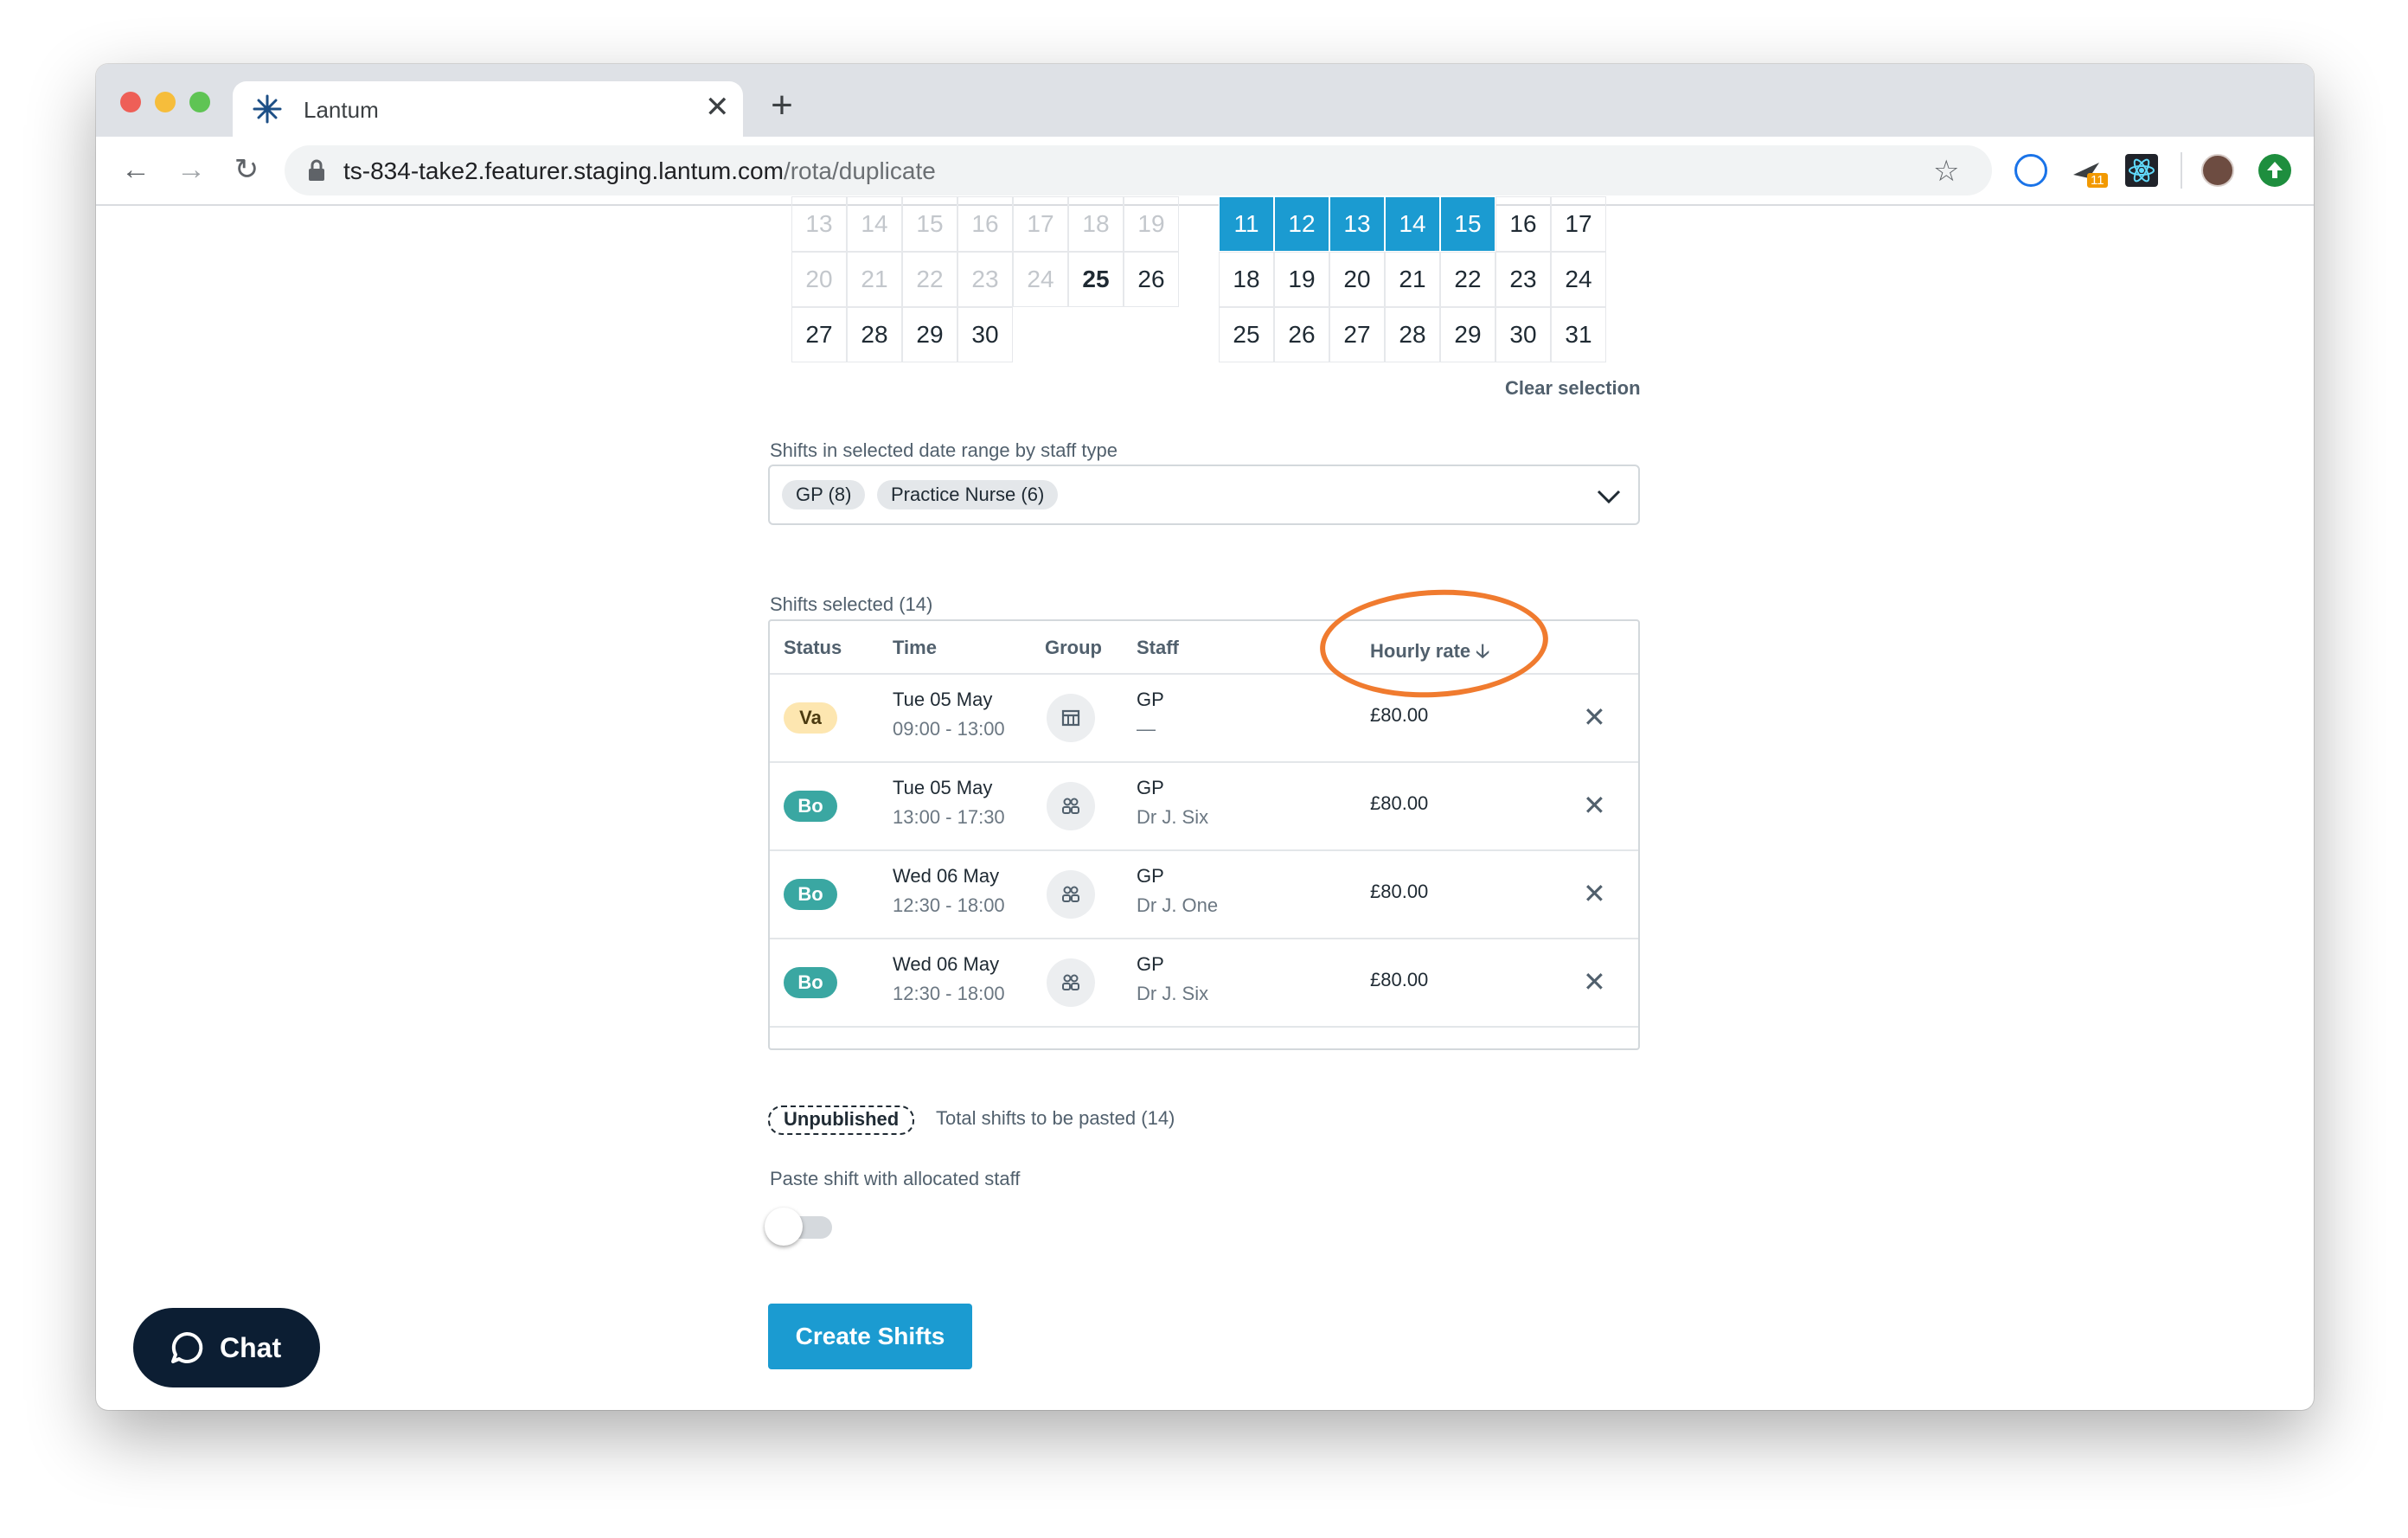  I want to click on calendar-day: 11, so click(1246, 224).